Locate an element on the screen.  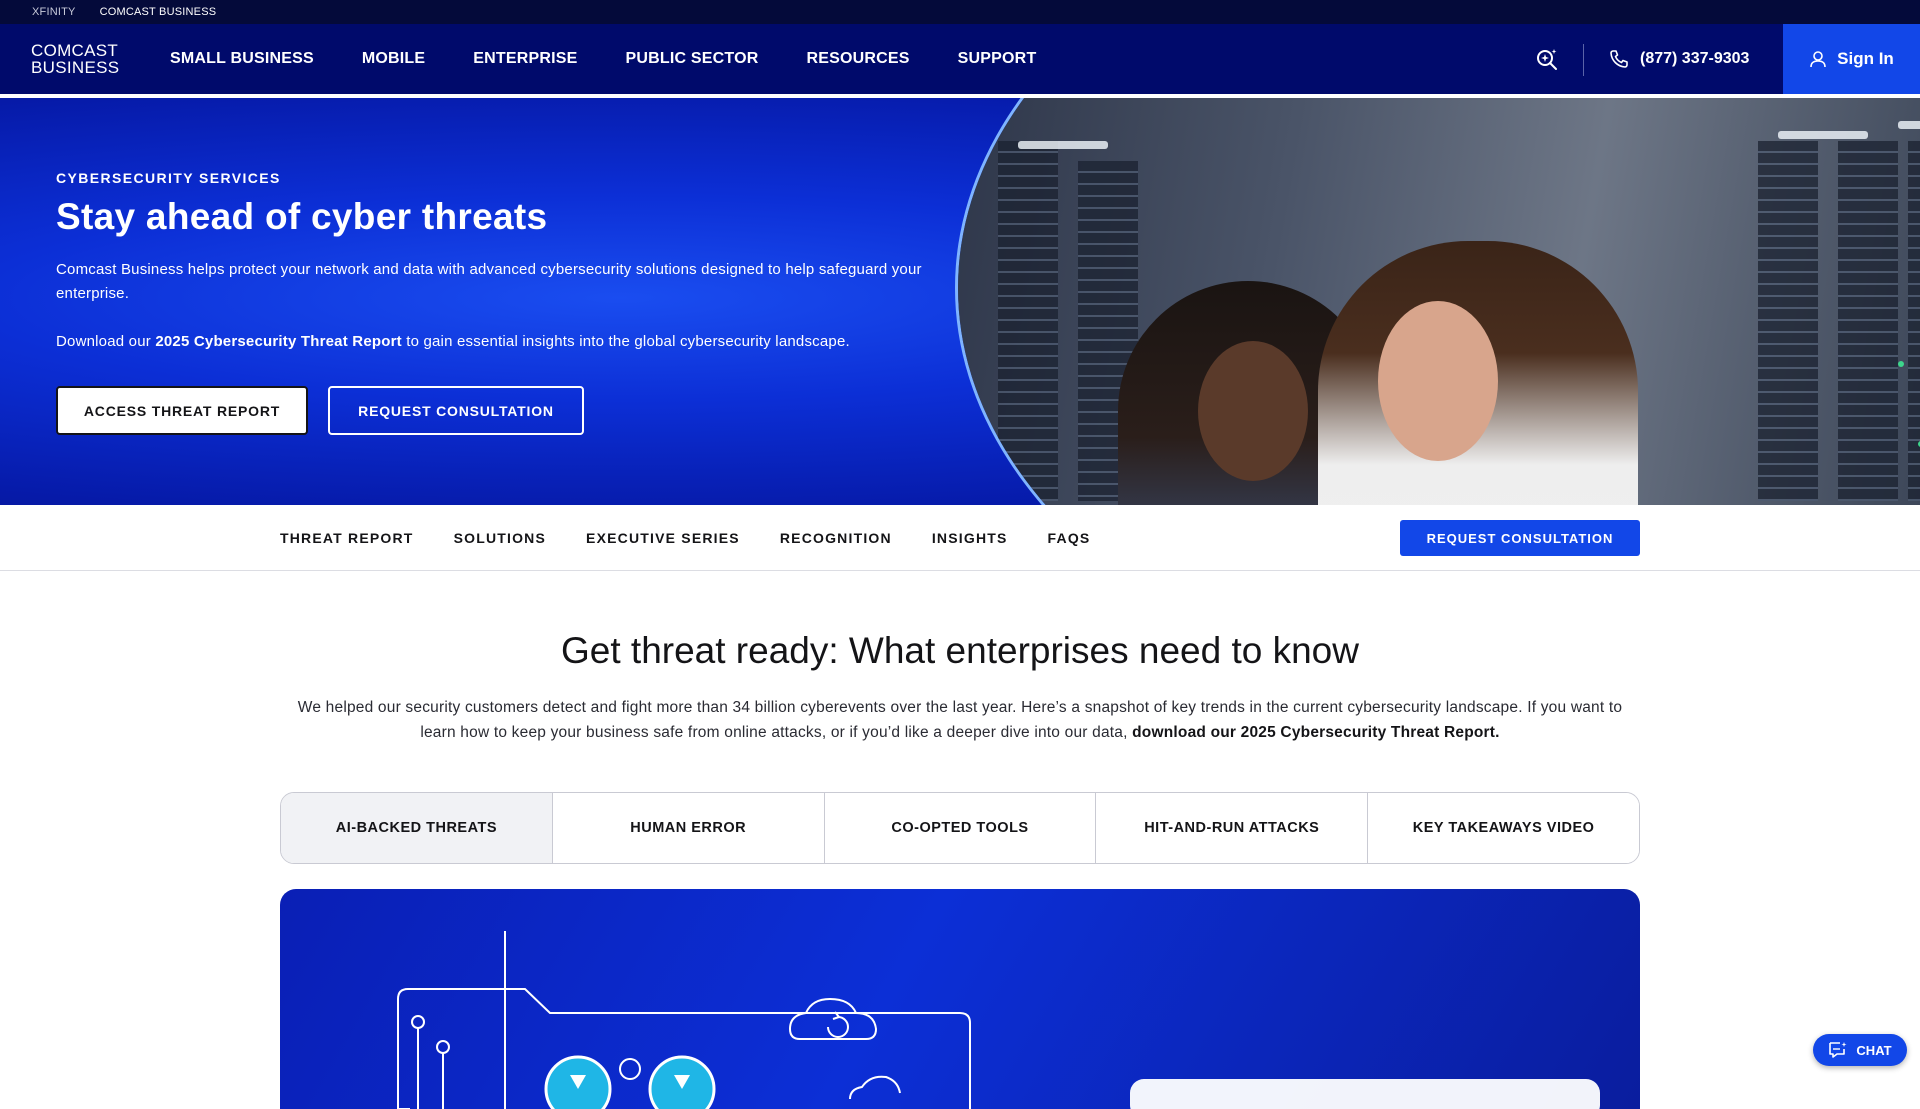
ai-search-icon is located at coordinates (1547, 59).